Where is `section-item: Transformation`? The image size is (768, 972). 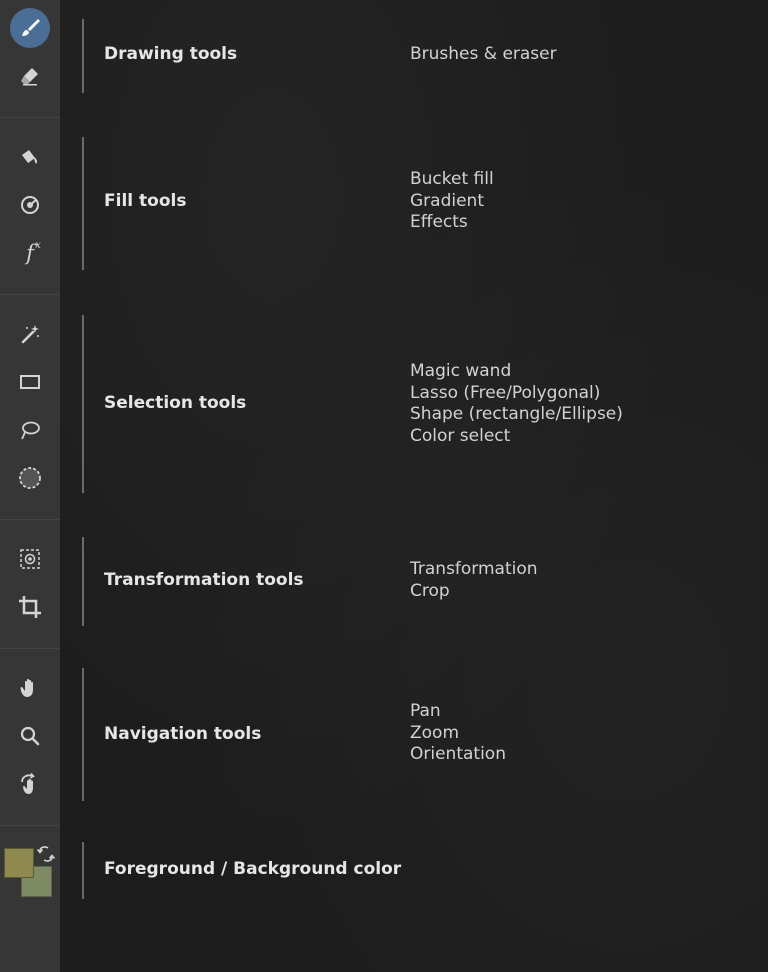
section-item: Transformation is located at coordinates (474, 569).